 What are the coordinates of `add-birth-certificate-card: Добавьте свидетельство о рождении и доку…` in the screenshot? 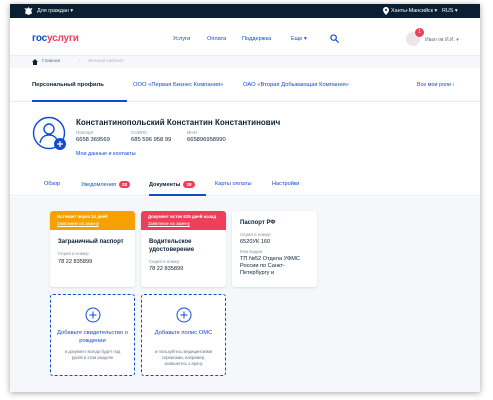 It's located at (92, 335).